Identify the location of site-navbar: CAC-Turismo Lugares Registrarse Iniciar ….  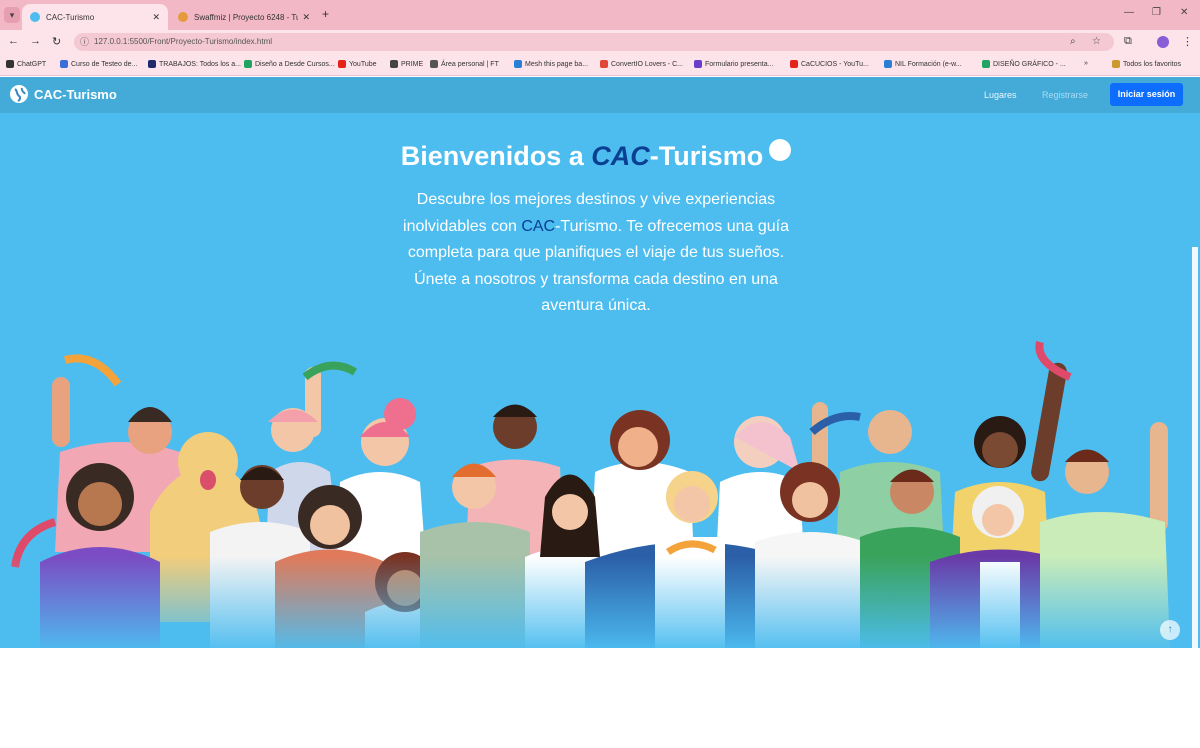
(600, 95).